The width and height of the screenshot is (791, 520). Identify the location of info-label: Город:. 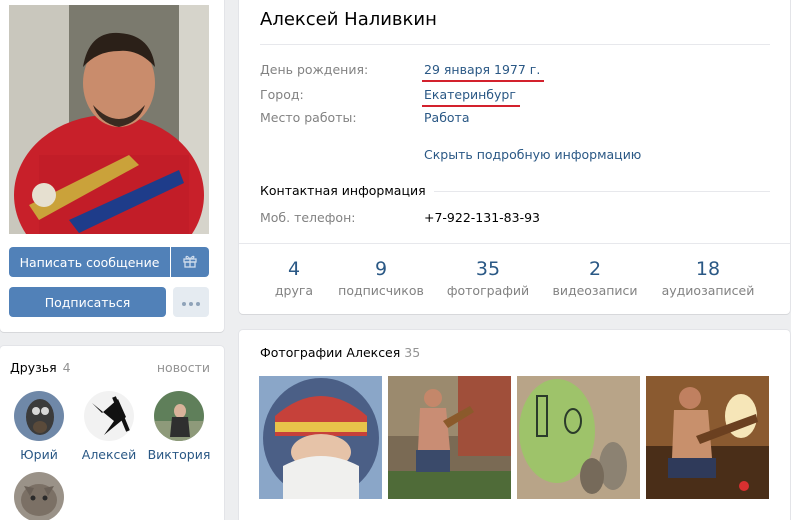
(282, 94).